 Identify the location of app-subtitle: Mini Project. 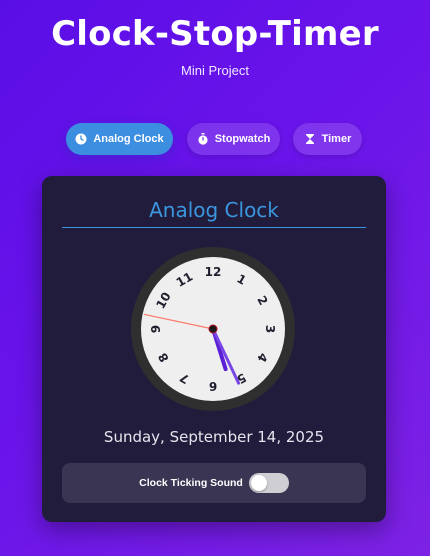
(215, 70).